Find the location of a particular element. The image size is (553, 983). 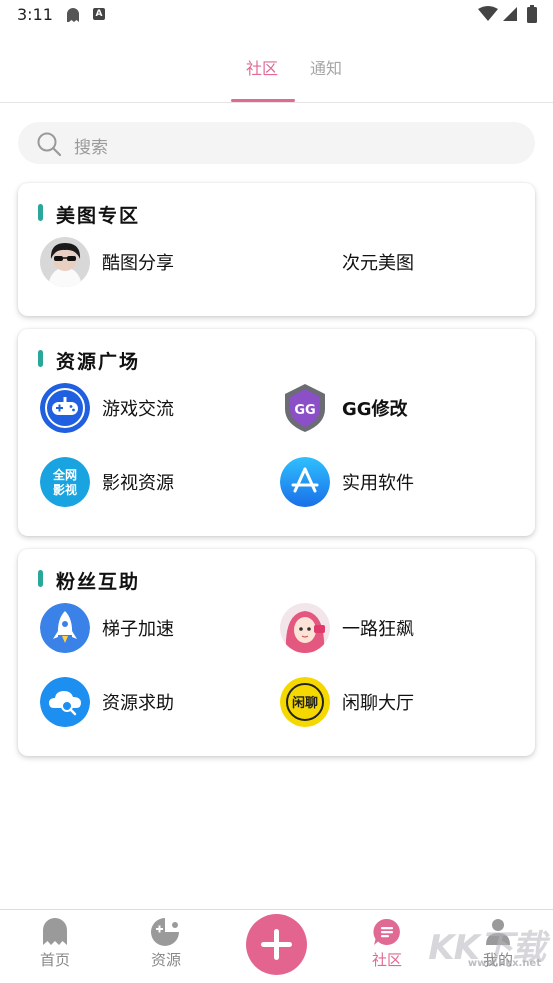

board-item-software: 实用软件 is located at coordinates (390, 482).